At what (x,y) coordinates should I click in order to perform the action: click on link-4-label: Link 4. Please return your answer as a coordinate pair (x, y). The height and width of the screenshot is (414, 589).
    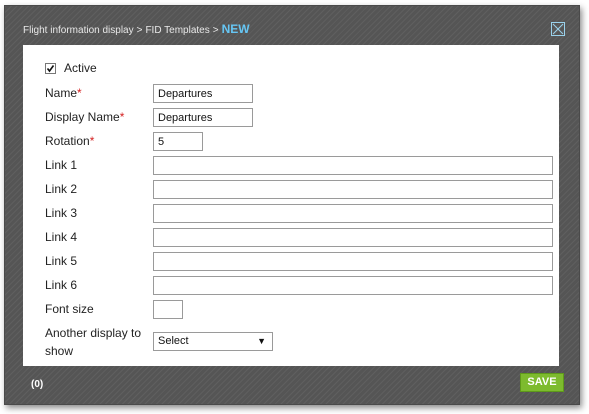
    Looking at the image, I should click on (61, 237).